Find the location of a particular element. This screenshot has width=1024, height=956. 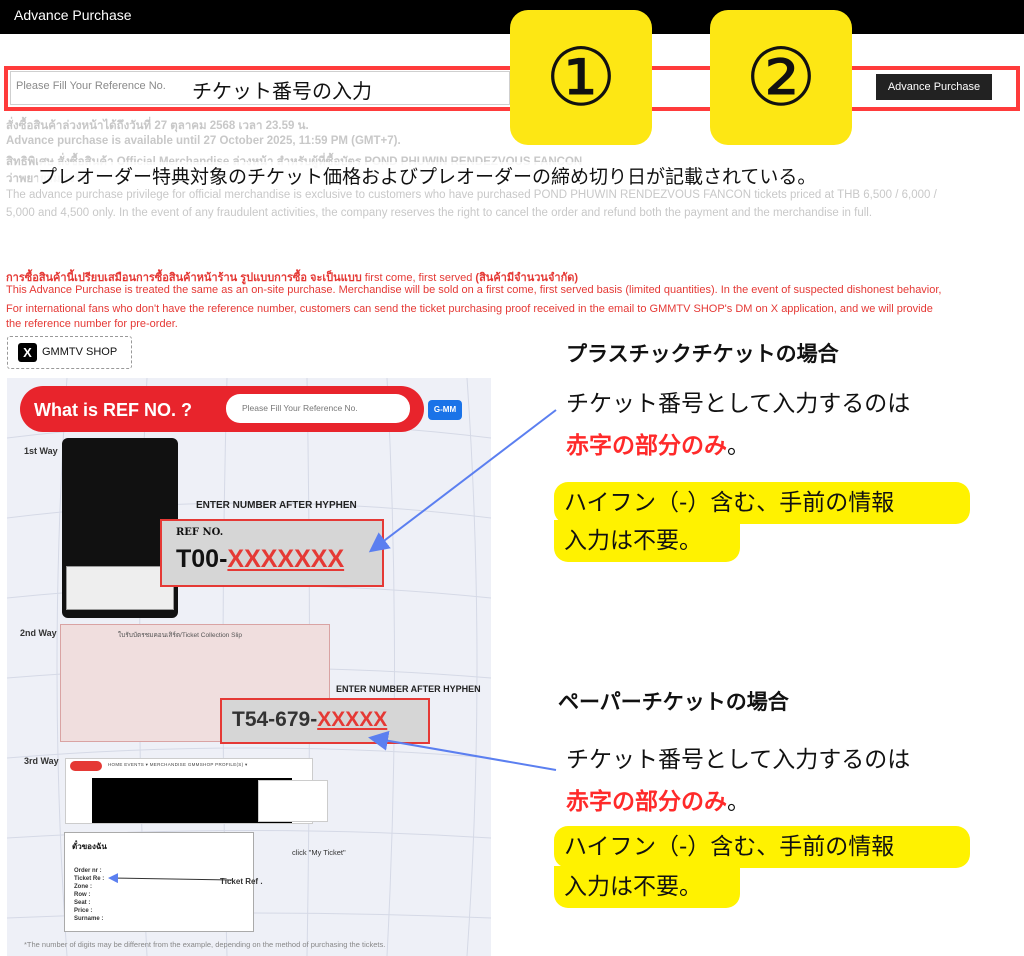

paper-note-line-1: ハイフン（-）含む、手前の情報 is located at coordinates (729, 847).